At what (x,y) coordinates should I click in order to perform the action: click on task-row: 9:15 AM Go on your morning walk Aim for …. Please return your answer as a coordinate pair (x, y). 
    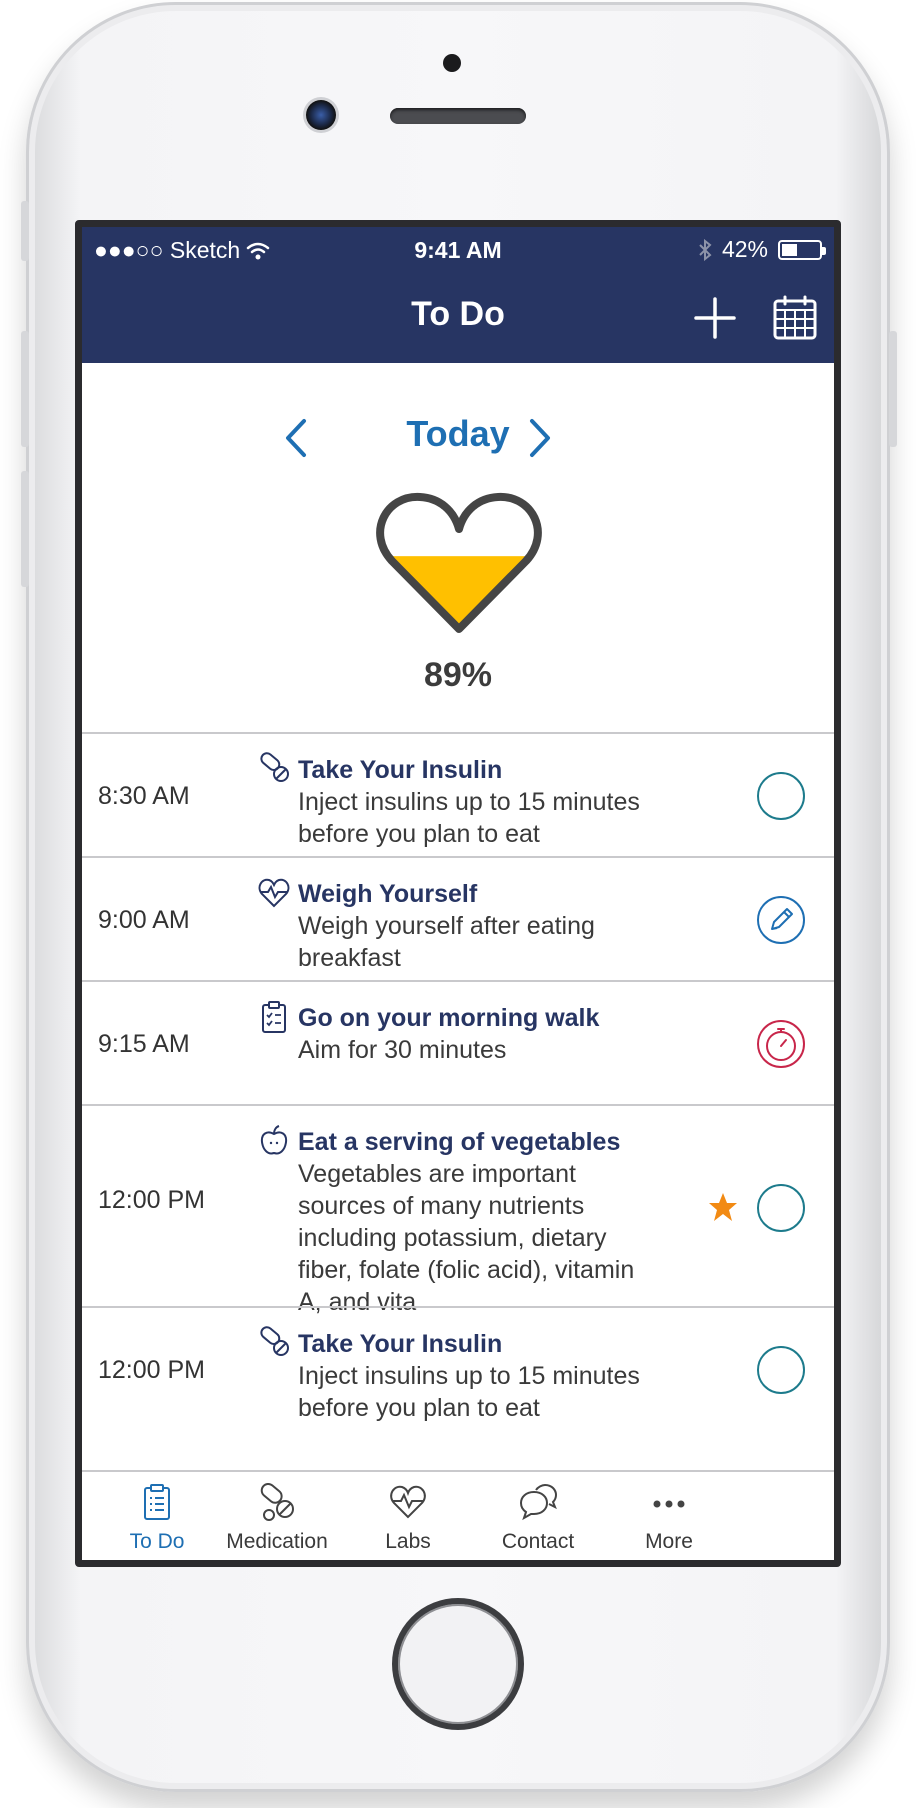
    Looking at the image, I should click on (458, 1042).